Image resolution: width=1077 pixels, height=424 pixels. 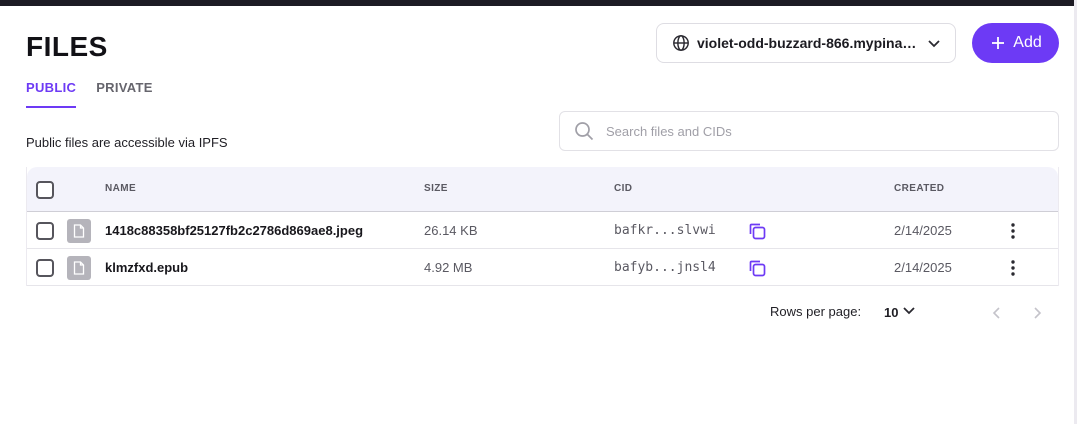 What do you see at coordinates (816, 311) in the screenshot?
I see `rows-per-page-label: Rows per page:` at bounding box center [816, 311].